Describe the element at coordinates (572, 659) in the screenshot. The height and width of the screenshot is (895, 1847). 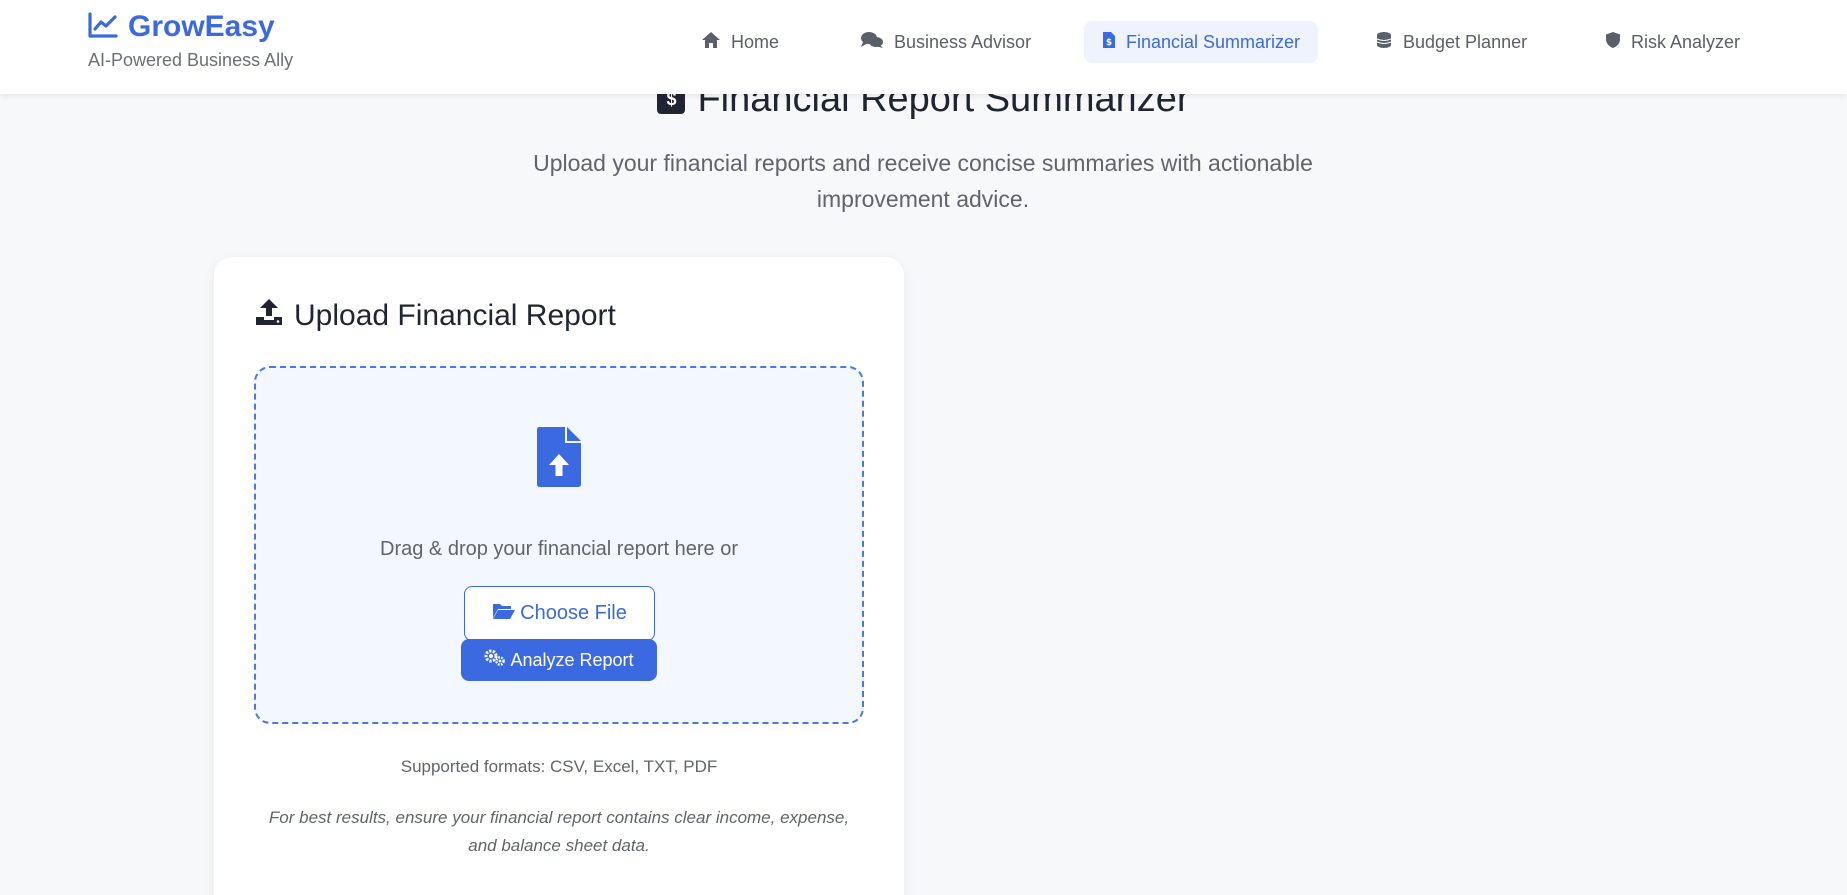
I see `analyze-report-label: Analyze Report` at that location.